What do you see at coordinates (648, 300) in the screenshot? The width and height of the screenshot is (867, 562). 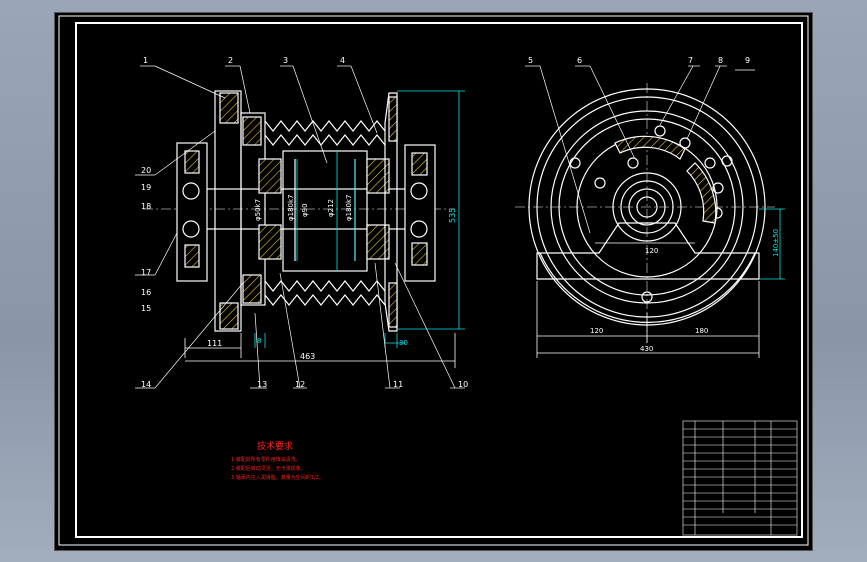 I see `side-dimensions` at bounding box center [648, 300].